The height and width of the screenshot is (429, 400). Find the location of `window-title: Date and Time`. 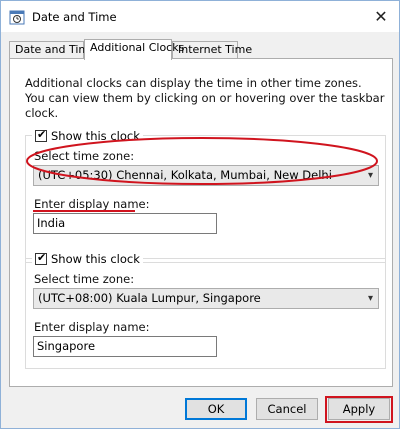

window-title: Date and Time is located at coordinates (74, 17).